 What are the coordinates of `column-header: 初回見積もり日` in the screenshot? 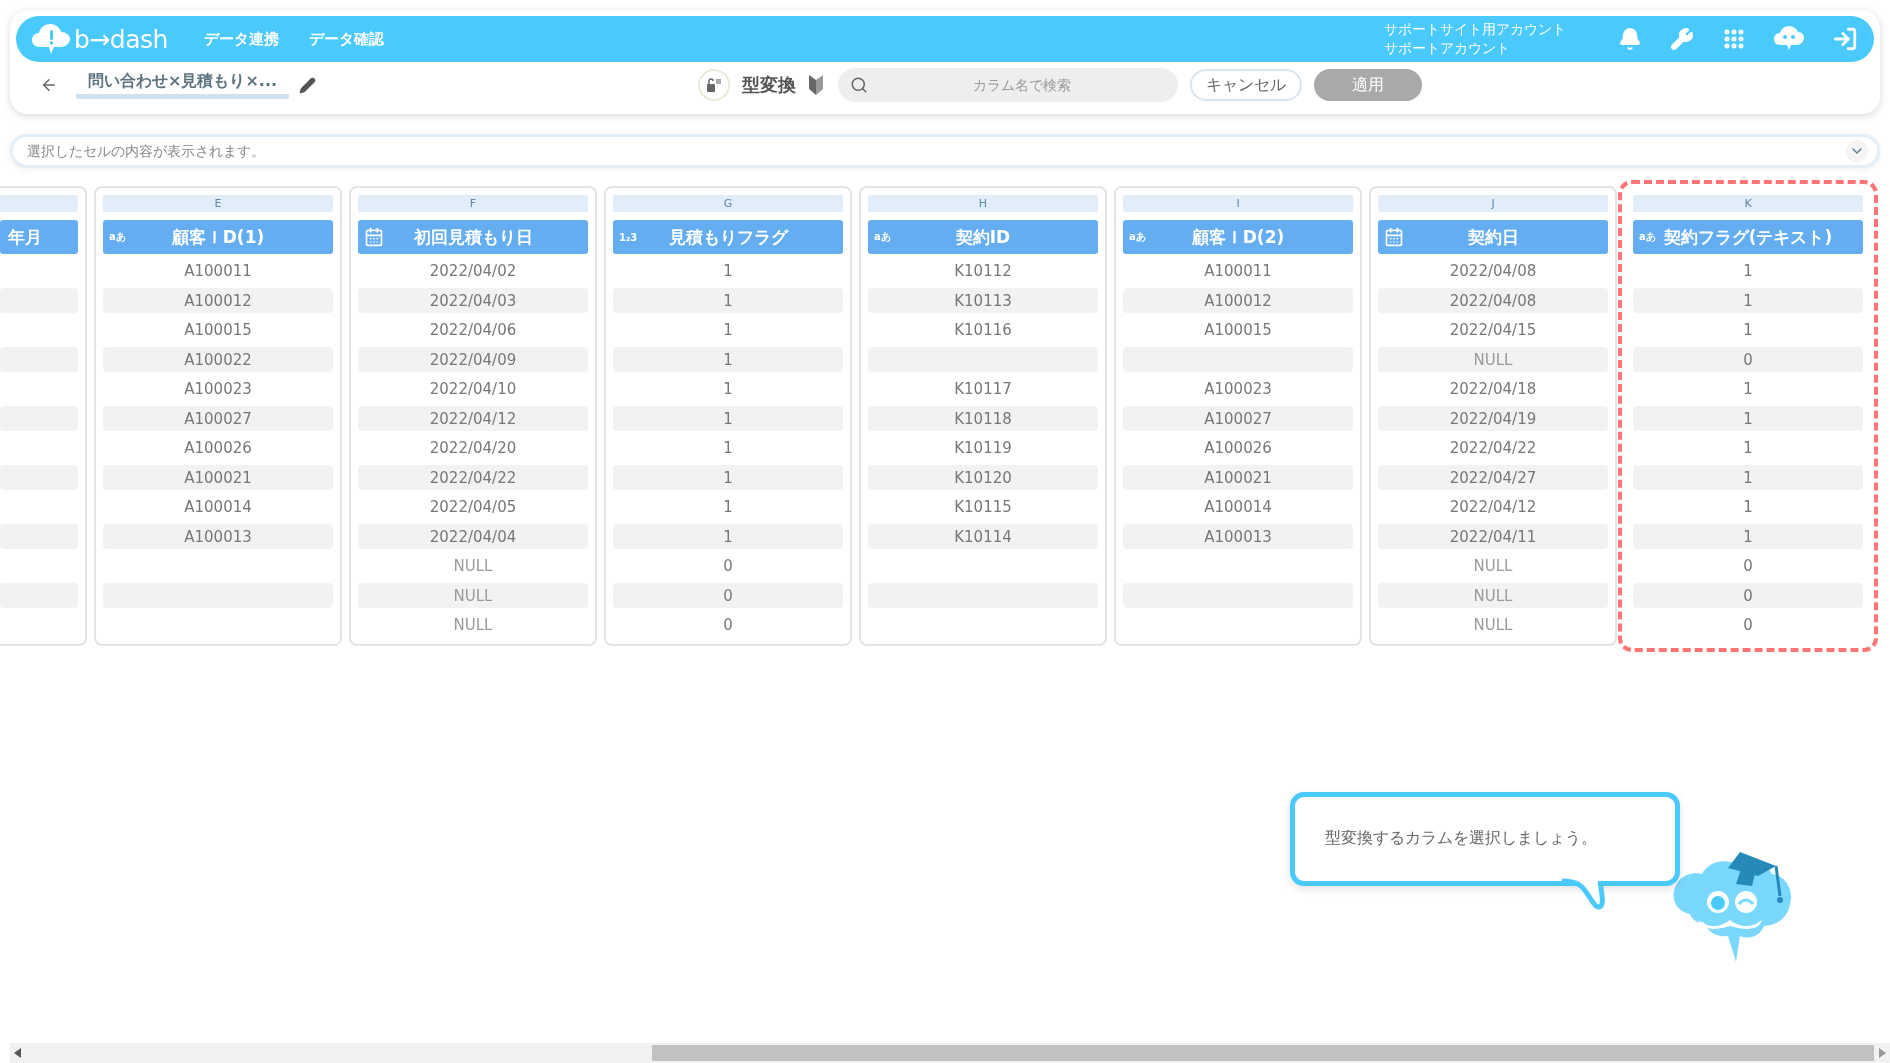 It's located at (473, 237).